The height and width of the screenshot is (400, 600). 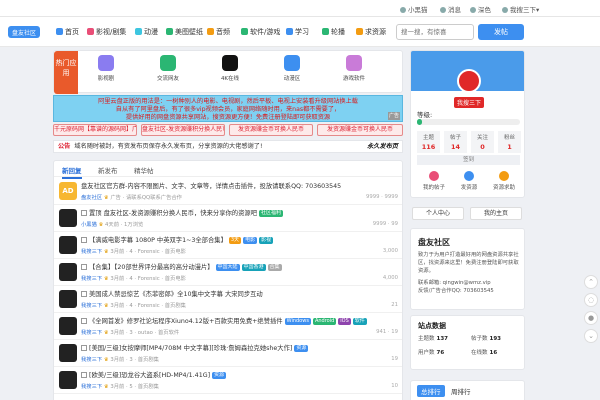 What do you see at coordinates (168, 68) in the screenshot?
I see `app-shortcut: 交流网友` at bounding box center [168, 68].